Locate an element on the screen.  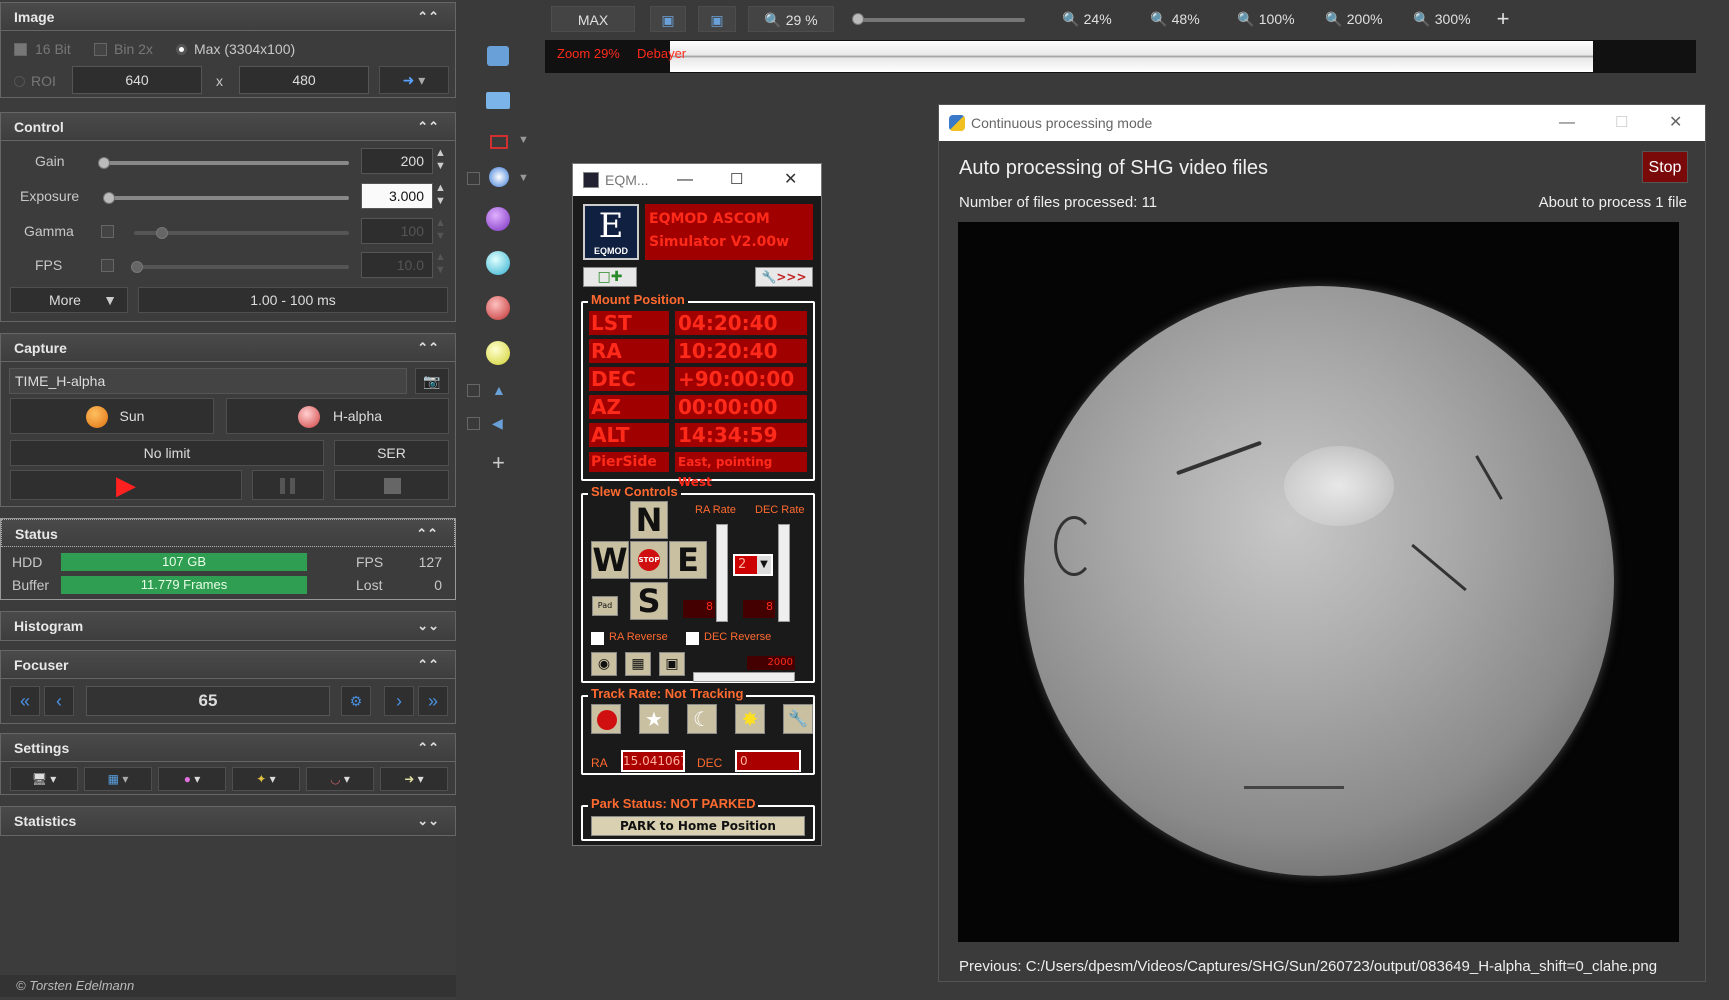
max-radio is located at coordinates (181, 49).